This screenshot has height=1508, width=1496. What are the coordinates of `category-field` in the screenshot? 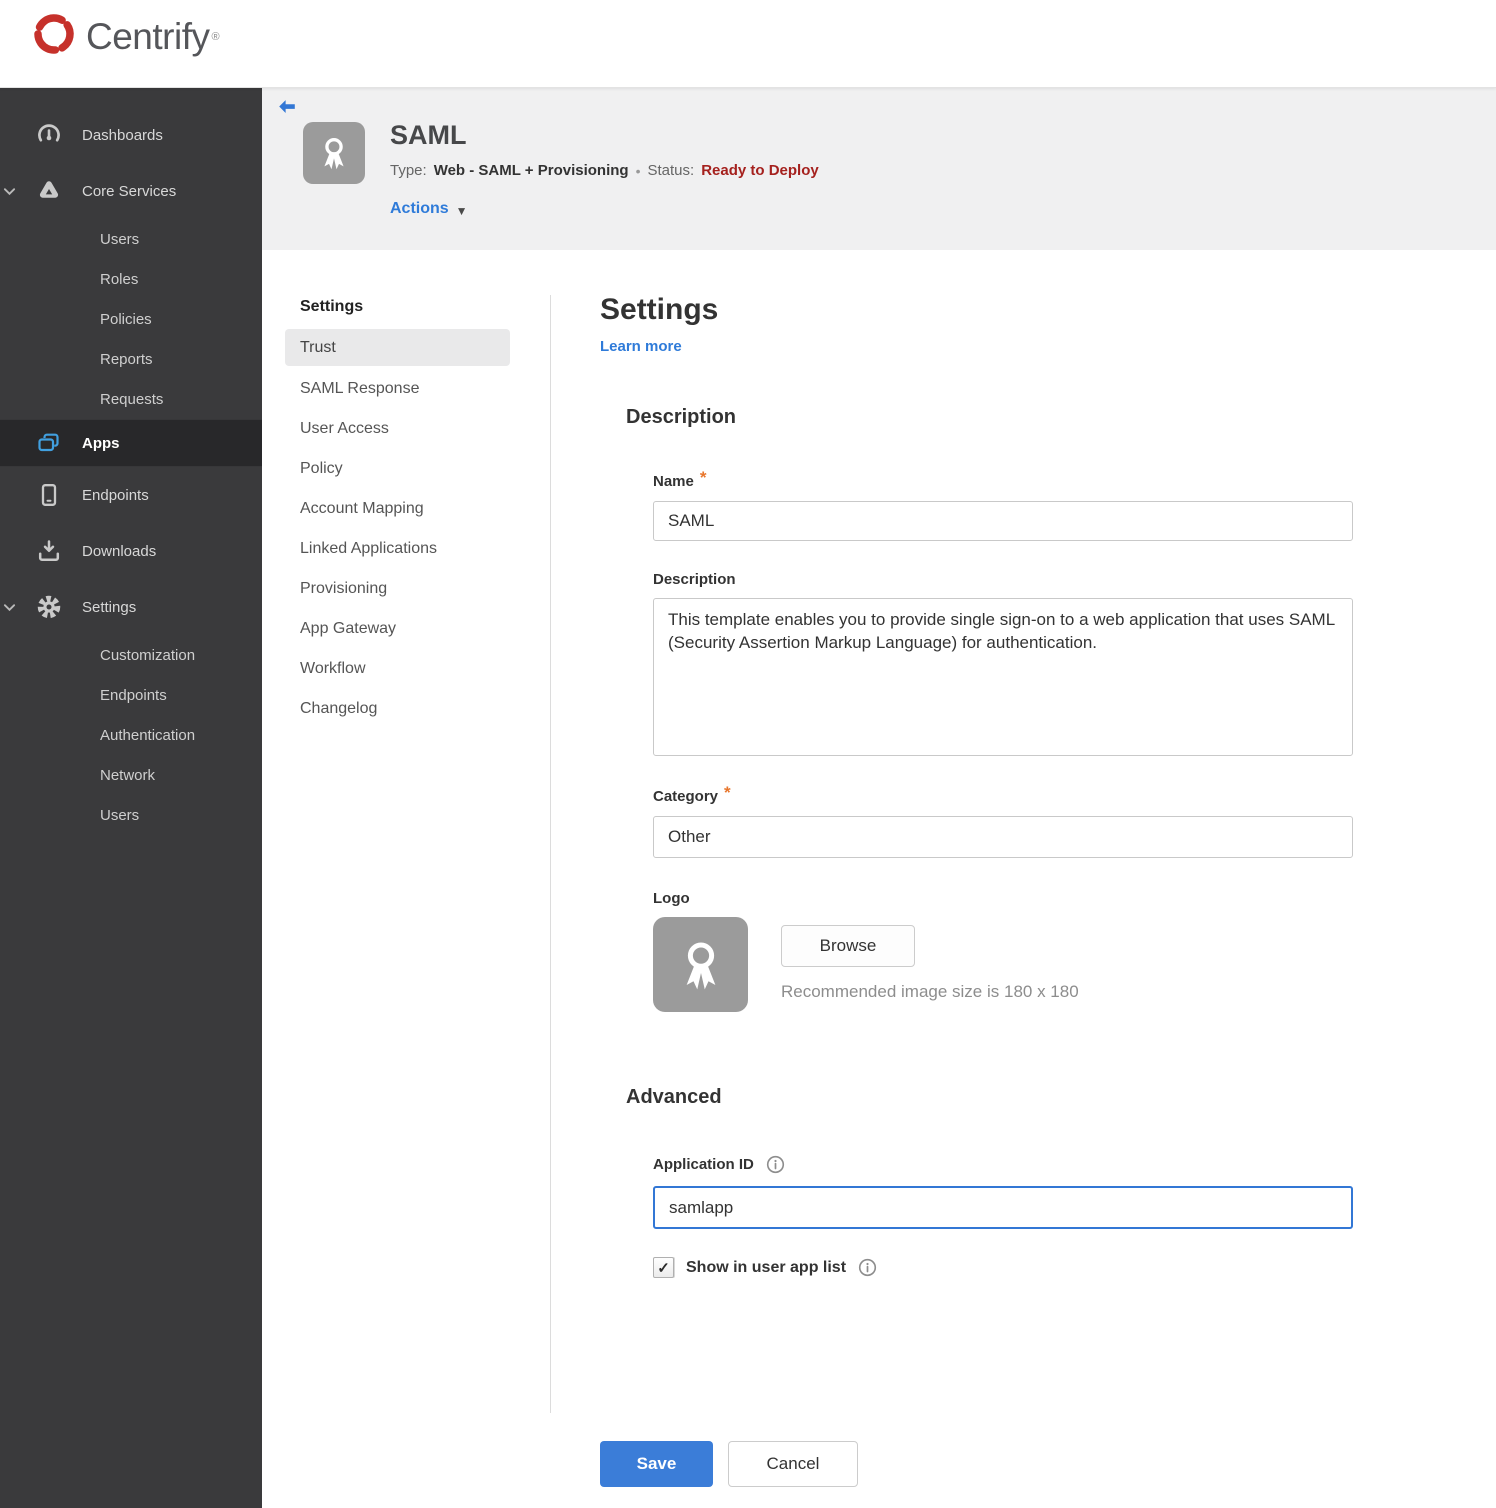 It's located at (1003, 837).